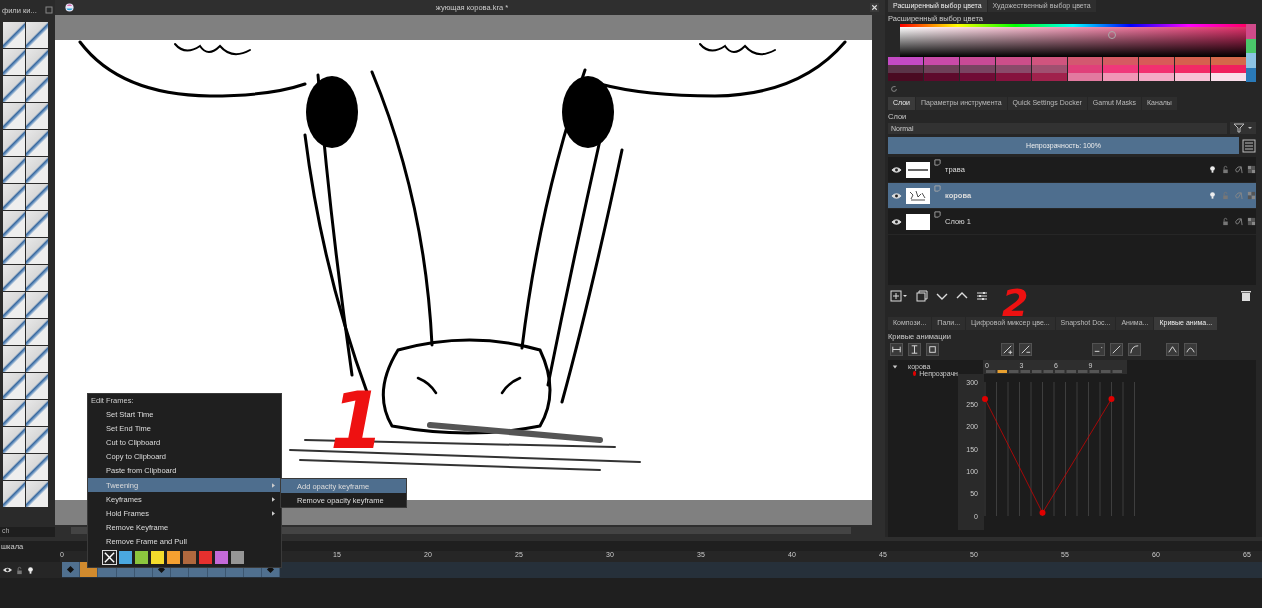 The height and width of the screenshot is (608, 1280). Describe the element at coordinates (899, 296) in the screenshot. I see `add-layer-icon` at that location.